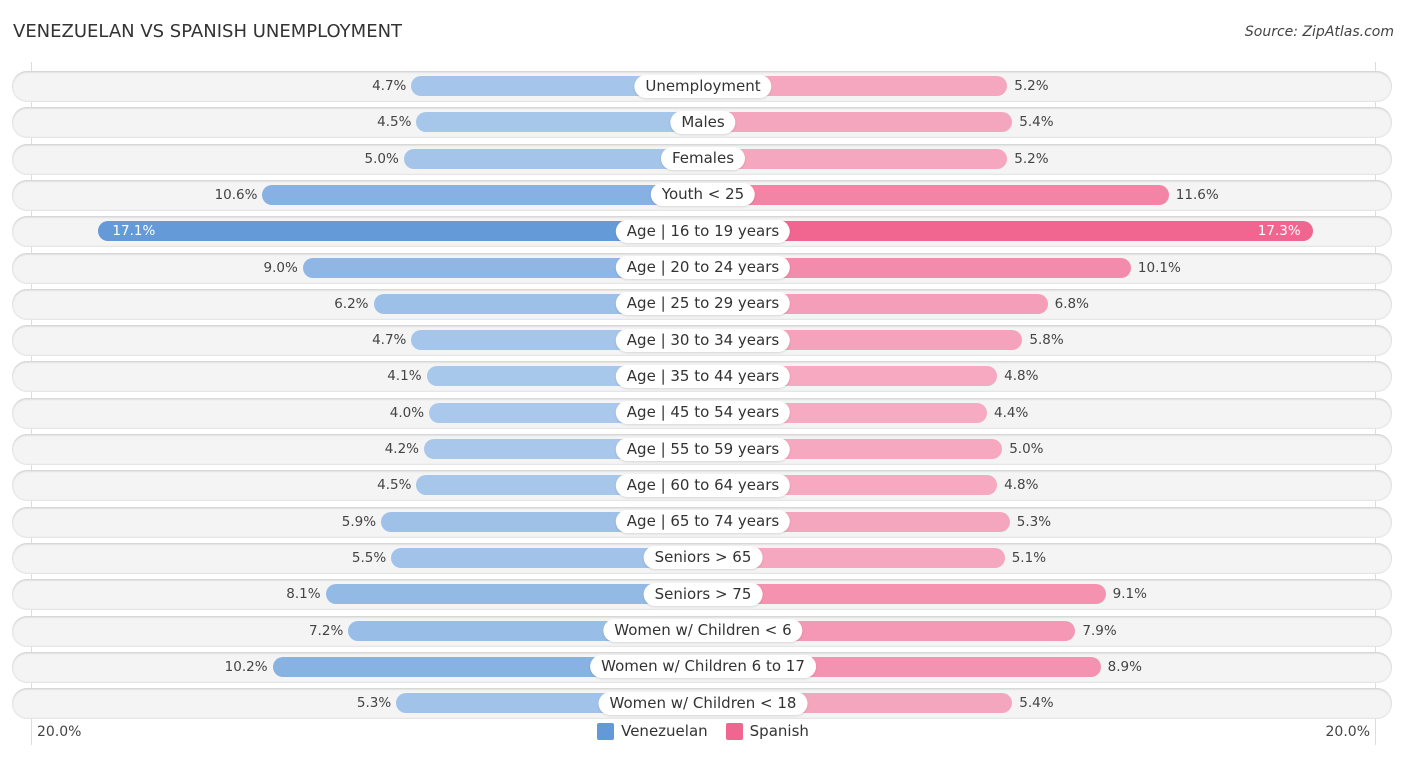 This screenshot has width=1406, height=757. I want to click on value-label-venezuelan: 4.1%, so click(404, 376).